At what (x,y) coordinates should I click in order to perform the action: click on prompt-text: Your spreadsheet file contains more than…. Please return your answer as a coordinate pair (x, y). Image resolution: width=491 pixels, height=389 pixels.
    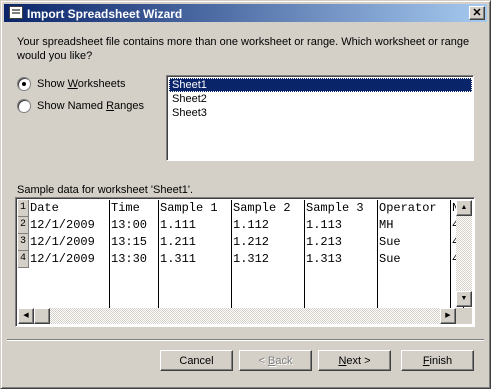
    Looking at the image, I should click on (243, 49).